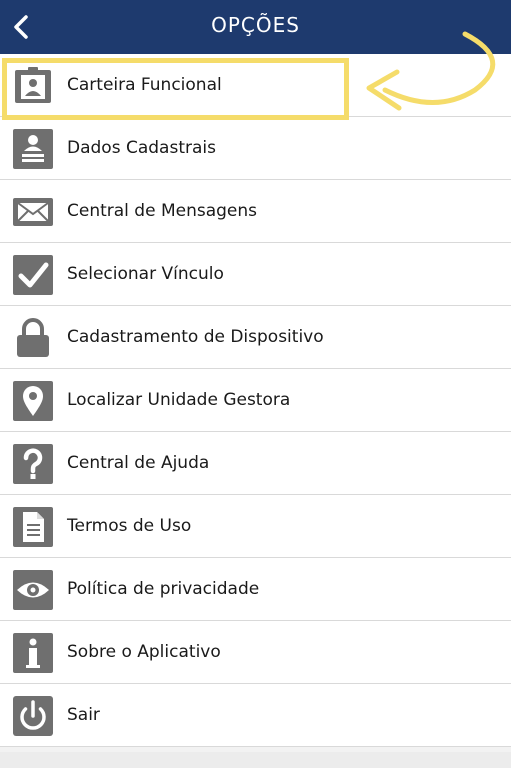 This screenshot has height=768, width=511. What do you see at coordinates (255, 652) in the screenshot?
I see `menu-item-sobre-o-aplicativo: Sobre o Aplicativo` at bounding box center [255, 652].